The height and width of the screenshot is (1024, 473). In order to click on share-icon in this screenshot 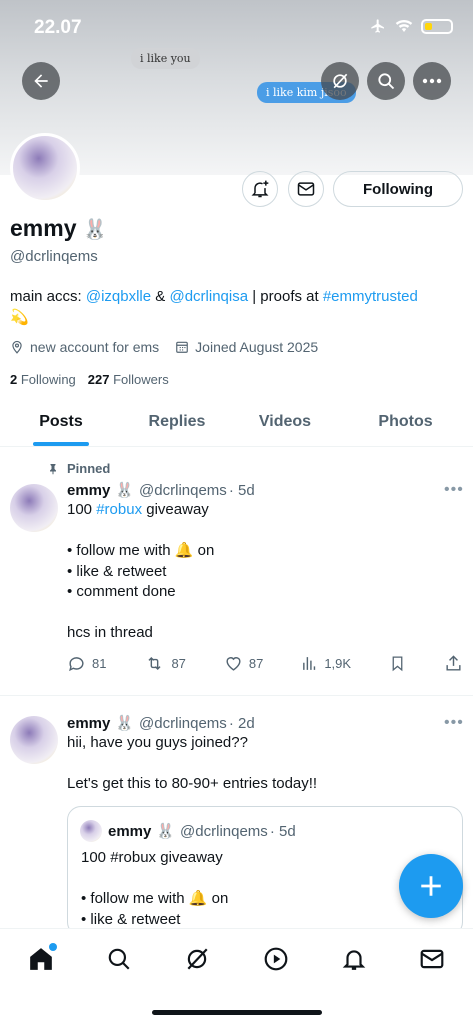, I will do `click(453, 663)`.